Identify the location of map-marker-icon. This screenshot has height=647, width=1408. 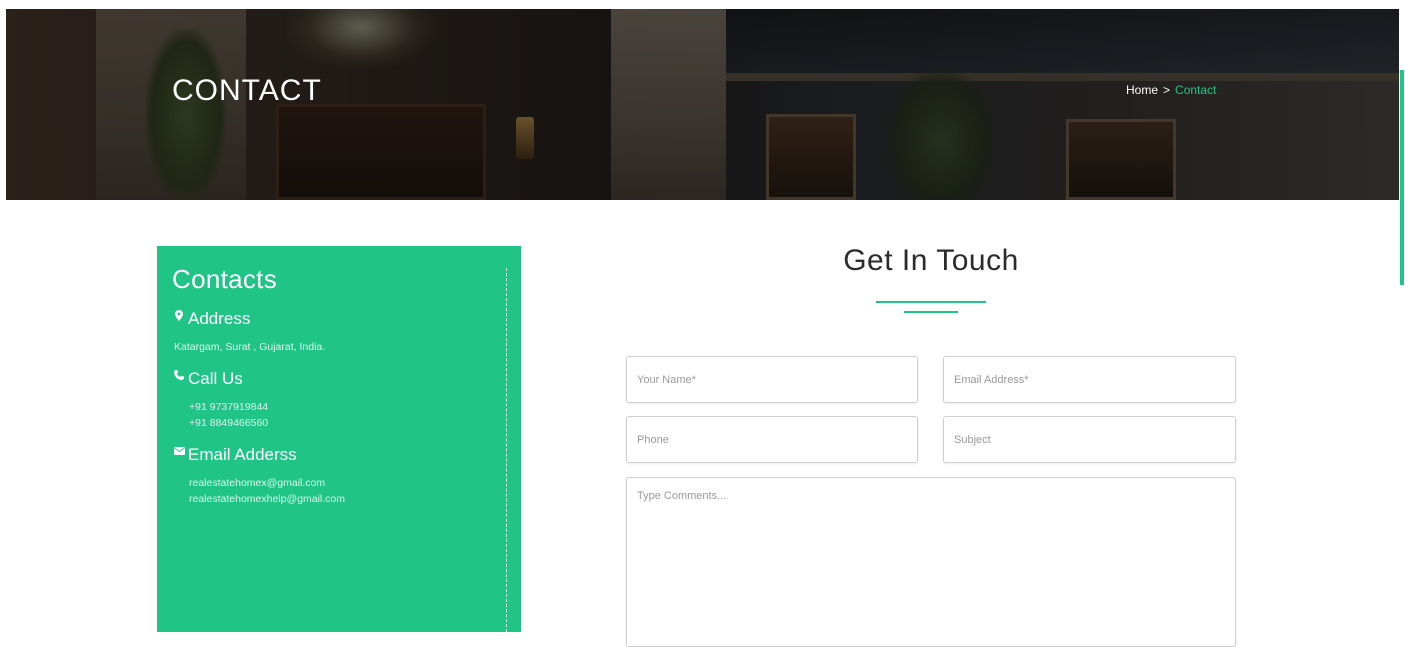
(179, 315).